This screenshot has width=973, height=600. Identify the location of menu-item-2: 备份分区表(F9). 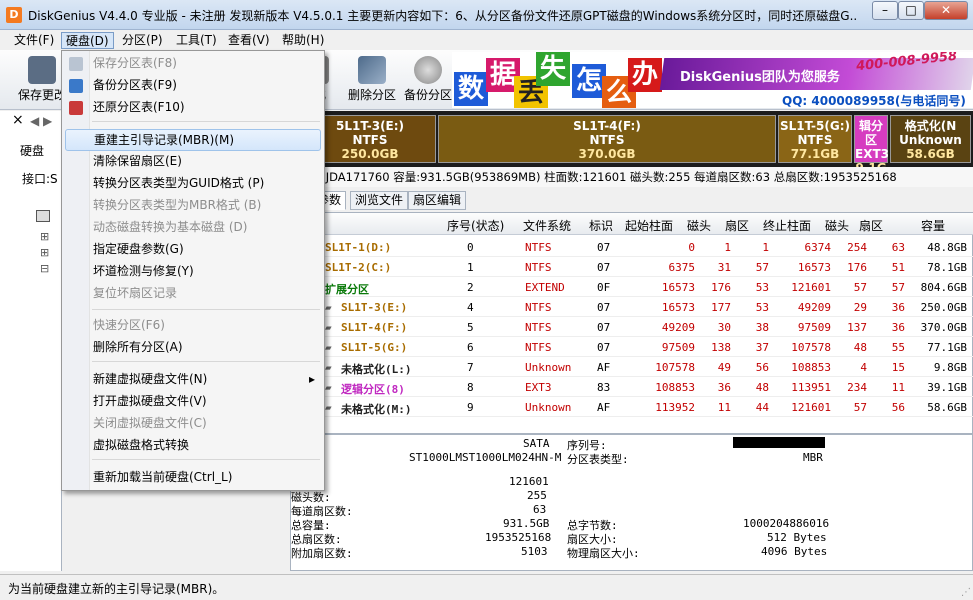
(193, 86).